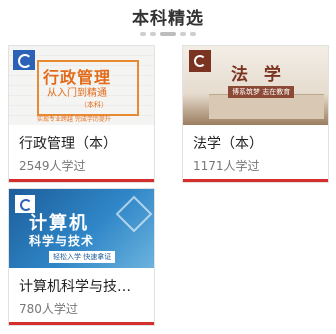  What do you see at coordinates (94, 105) in the screenshot?
I see `thumb-edition: （本科）` at bounding box center [94, 105].